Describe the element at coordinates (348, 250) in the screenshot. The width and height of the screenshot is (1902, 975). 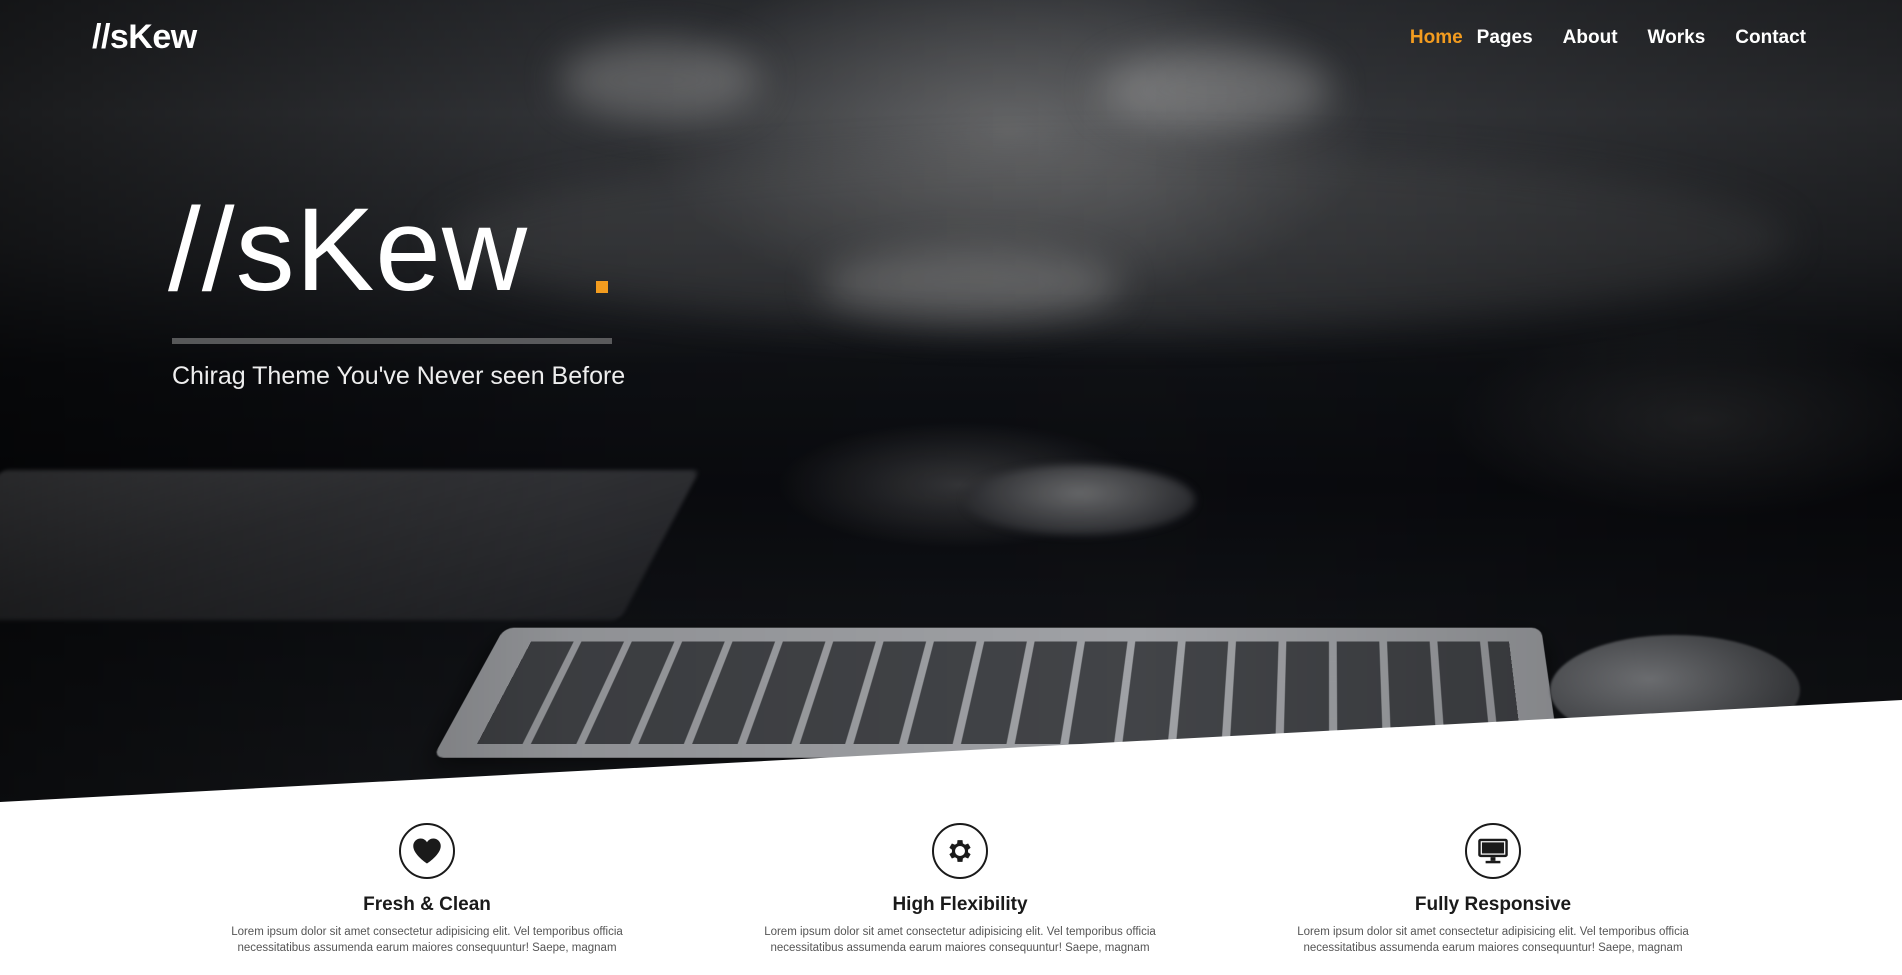
I see `hero-title: //sKew` at that location.